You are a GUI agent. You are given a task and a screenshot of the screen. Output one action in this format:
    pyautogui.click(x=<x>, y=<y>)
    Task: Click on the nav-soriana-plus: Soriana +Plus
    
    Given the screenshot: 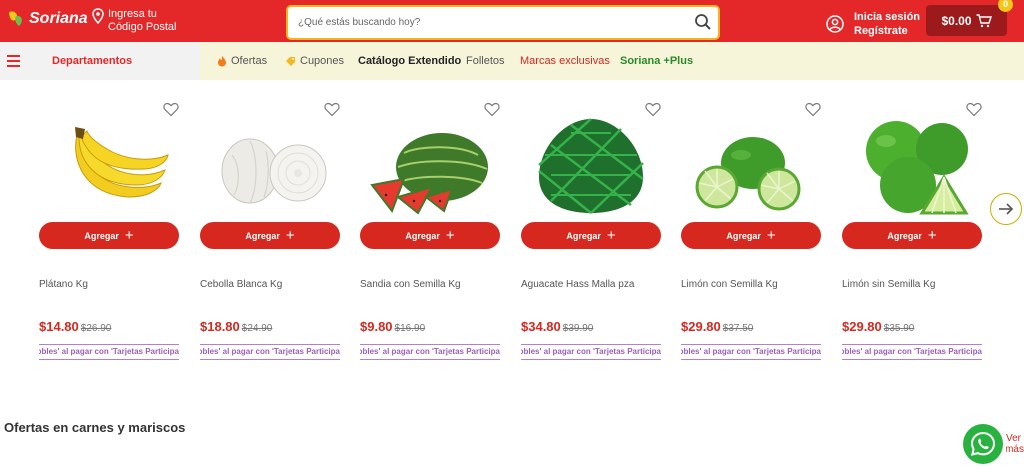 What is the action you would take?
    pyautogui.click(x=656, y=61)
    